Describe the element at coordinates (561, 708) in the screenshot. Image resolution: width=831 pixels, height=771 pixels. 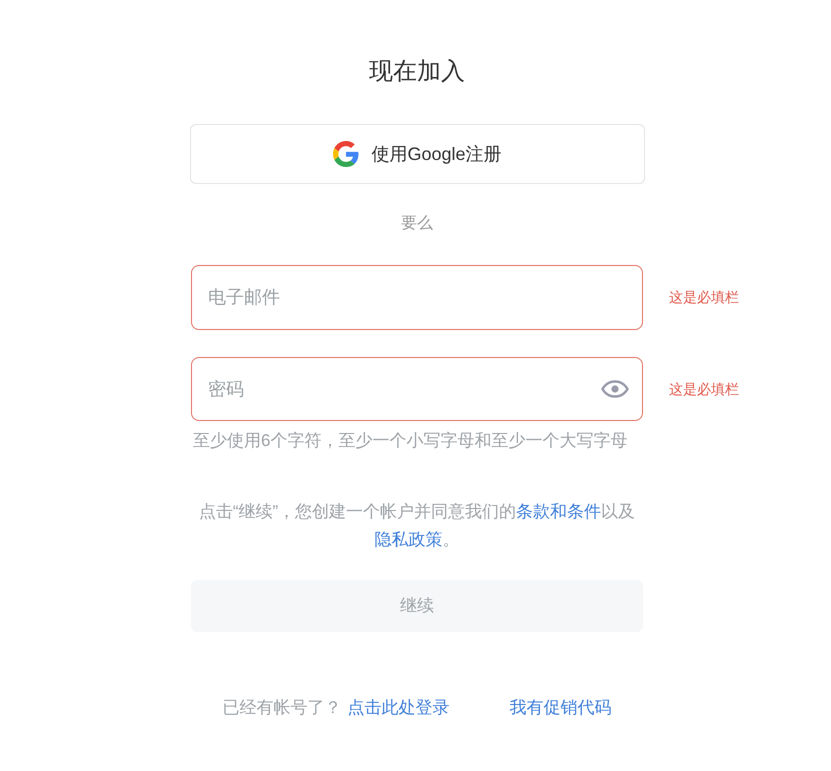
I see `promo-code-link: 我有促销代码` at that location.